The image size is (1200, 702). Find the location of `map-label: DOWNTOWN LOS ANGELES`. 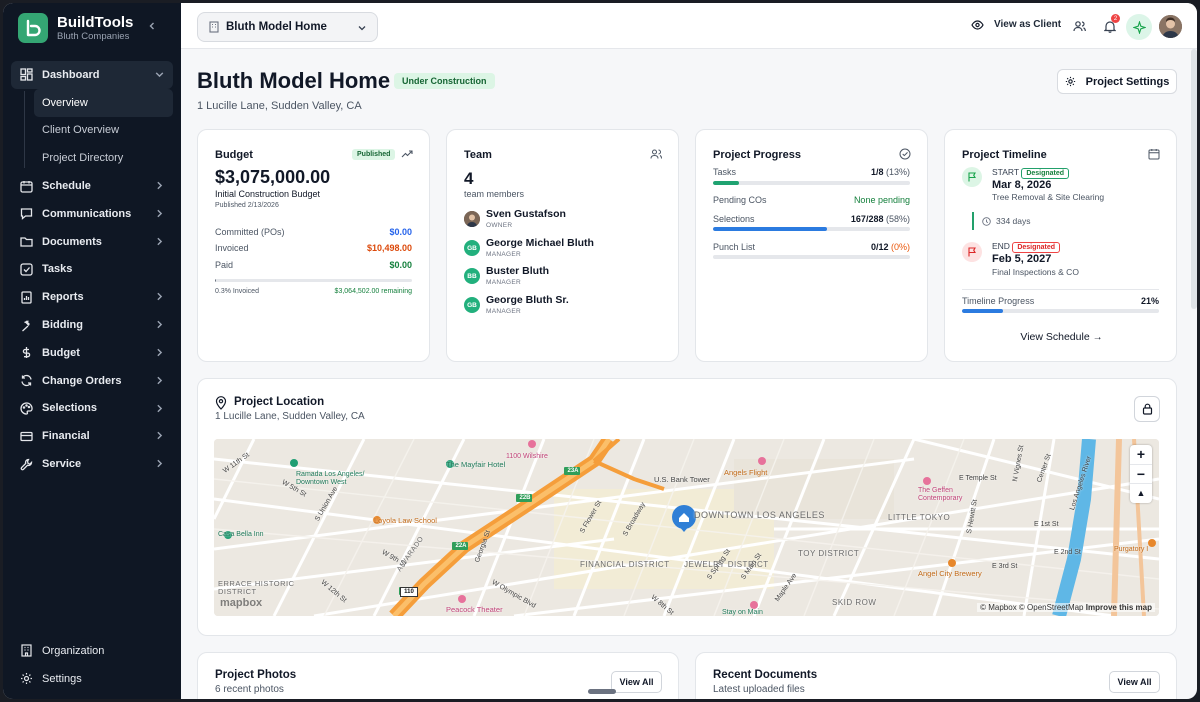

map-label: DOWNTOWN LOS ANGELES is located at coordinates (759, 515).